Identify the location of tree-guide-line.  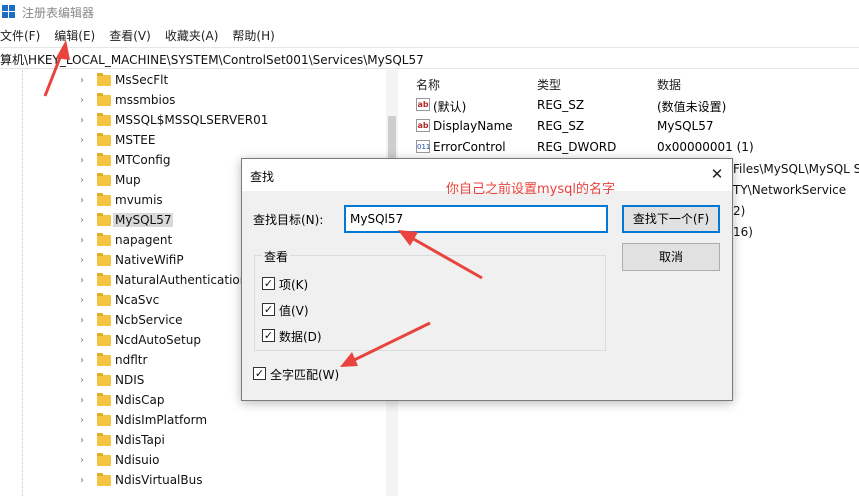
(22, 283).